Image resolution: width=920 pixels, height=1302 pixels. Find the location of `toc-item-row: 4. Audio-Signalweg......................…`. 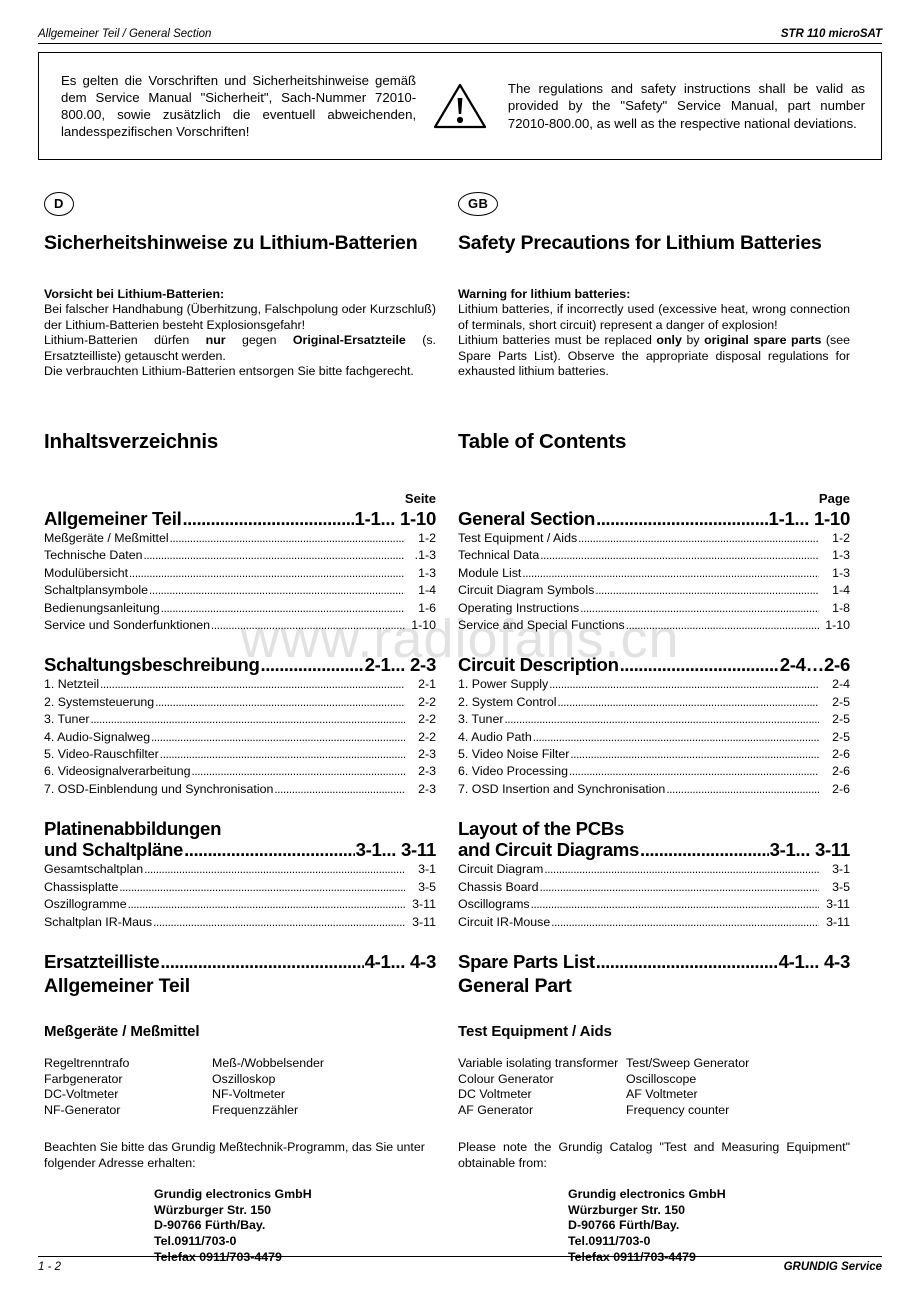

toc-item-row: 4. Audio-Signalweg......................… is located at coordinates (240, 737).